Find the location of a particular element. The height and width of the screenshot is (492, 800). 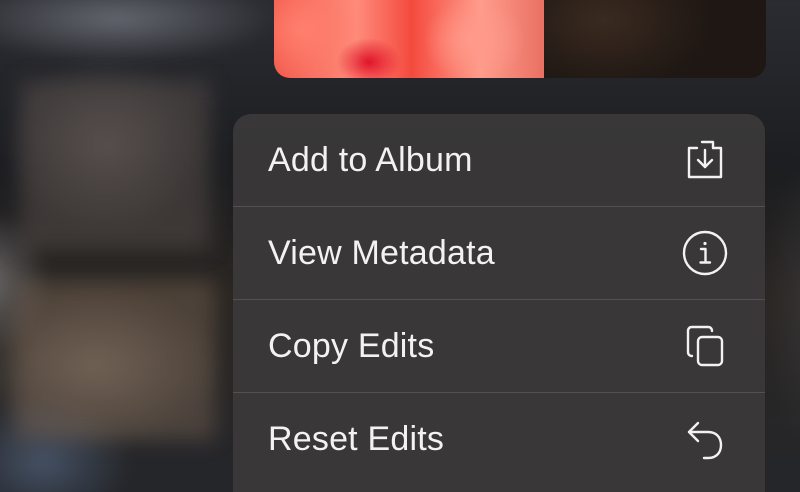

menu-item-view-metadata: View Metadata is located at coordinates (499, 253).